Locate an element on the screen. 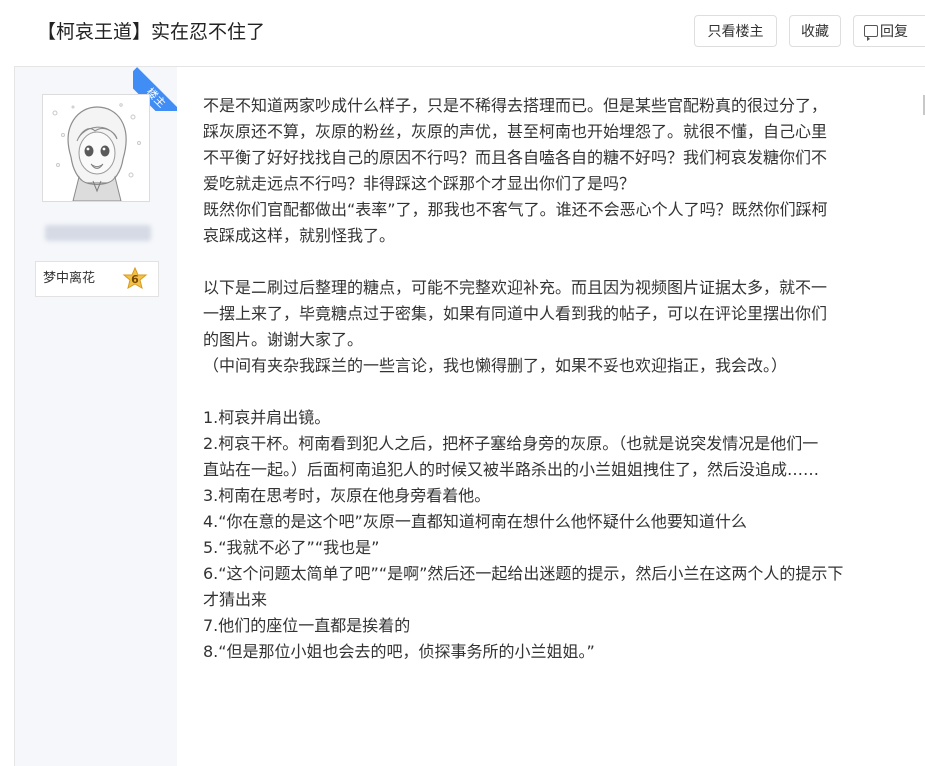 The image size is (925, 766). reply-button: 回复 is located at coordinates (889, 31).